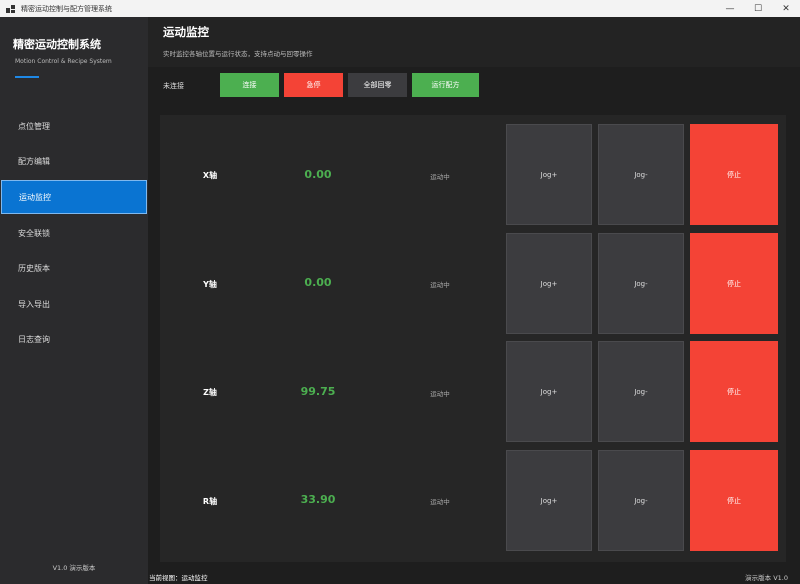 Image resolution: width=800 pixels, height=584 pixels. I want to click on home-all-button: 全部回零, so click(377, 85).